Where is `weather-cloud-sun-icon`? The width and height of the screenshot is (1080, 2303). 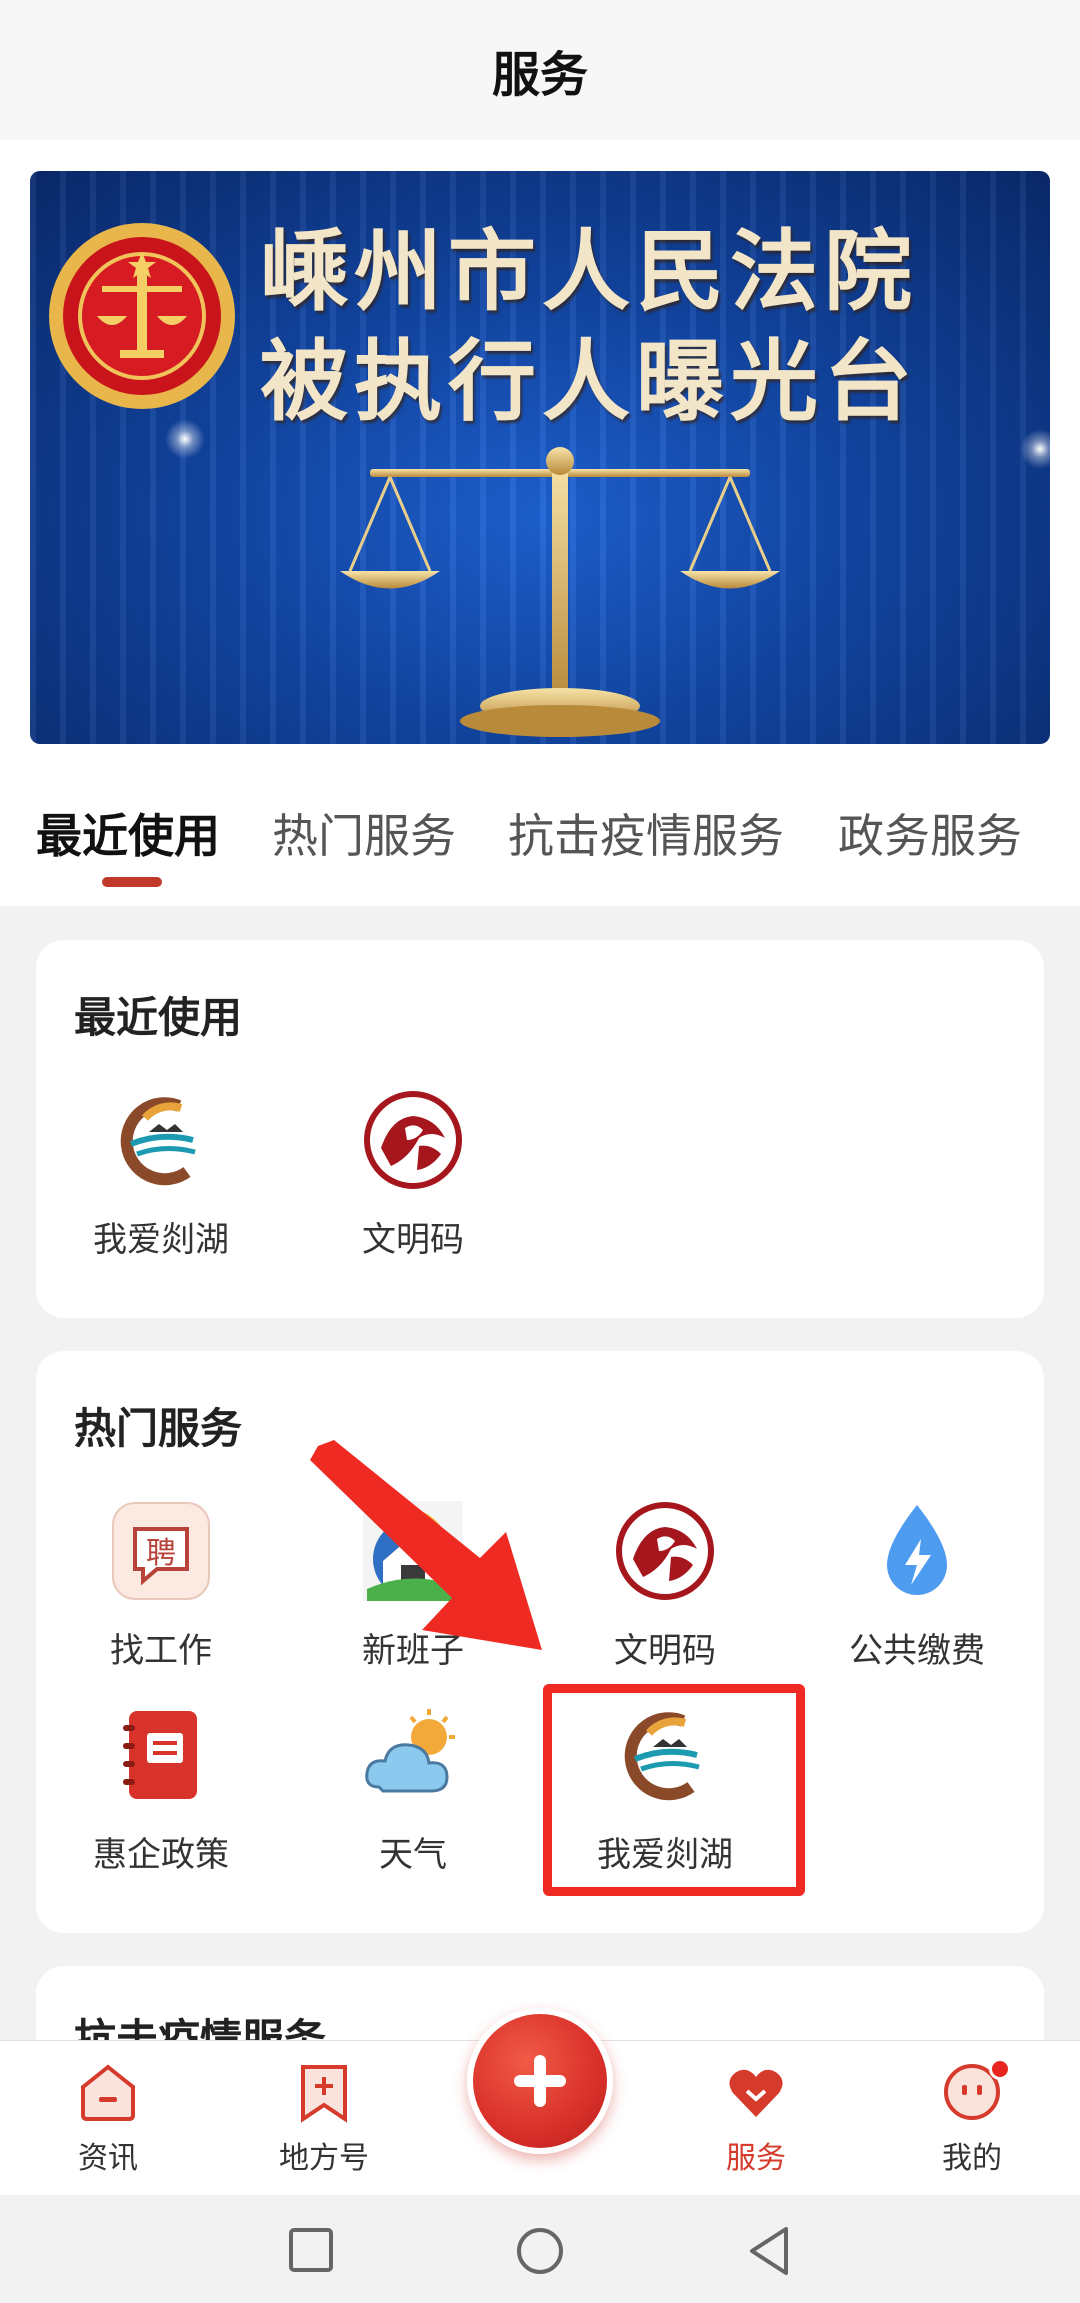
weather-cloud-sun-icon is located at coordinates (410, 1751).